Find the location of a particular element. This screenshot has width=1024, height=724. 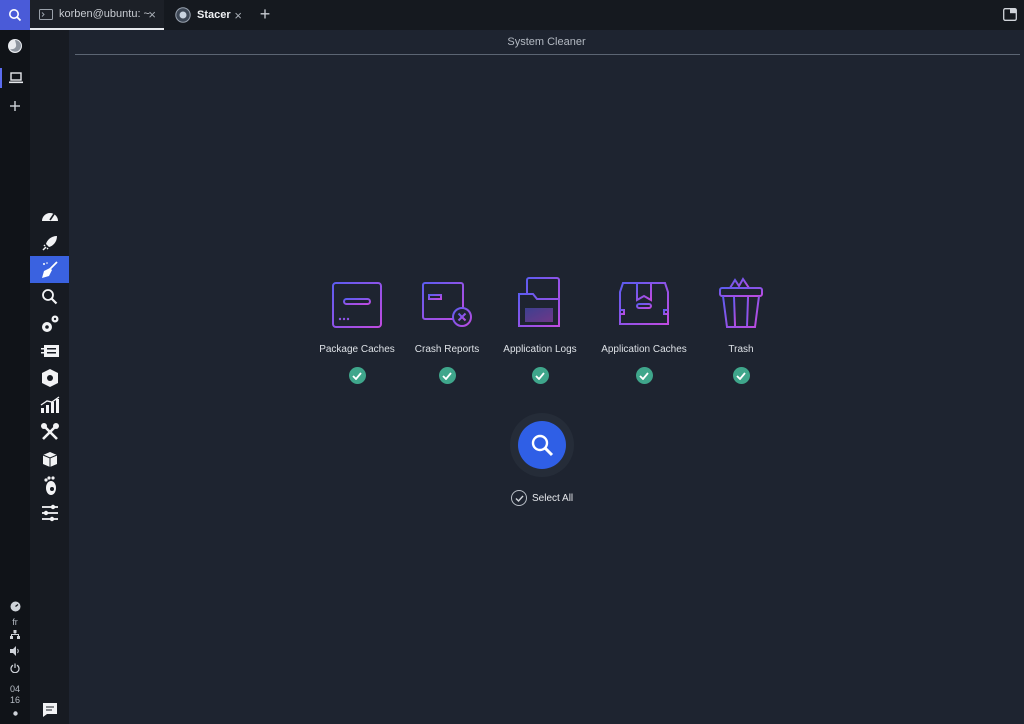

app-sidebar is located at coordinates (49, 377).